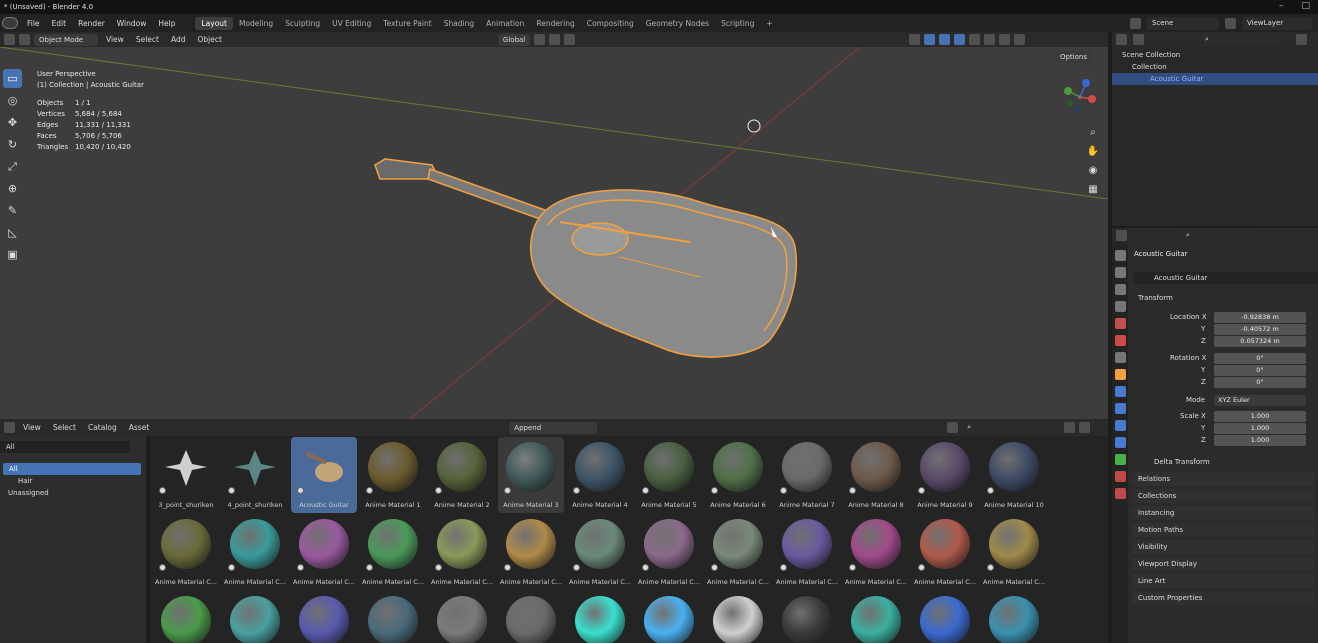 Image resolution: width=1318 pixels, height=643 pixels. Describe the element at coordinates (555, 23) in the screenshot. I see `tab-rendering: Rendering` at that location.